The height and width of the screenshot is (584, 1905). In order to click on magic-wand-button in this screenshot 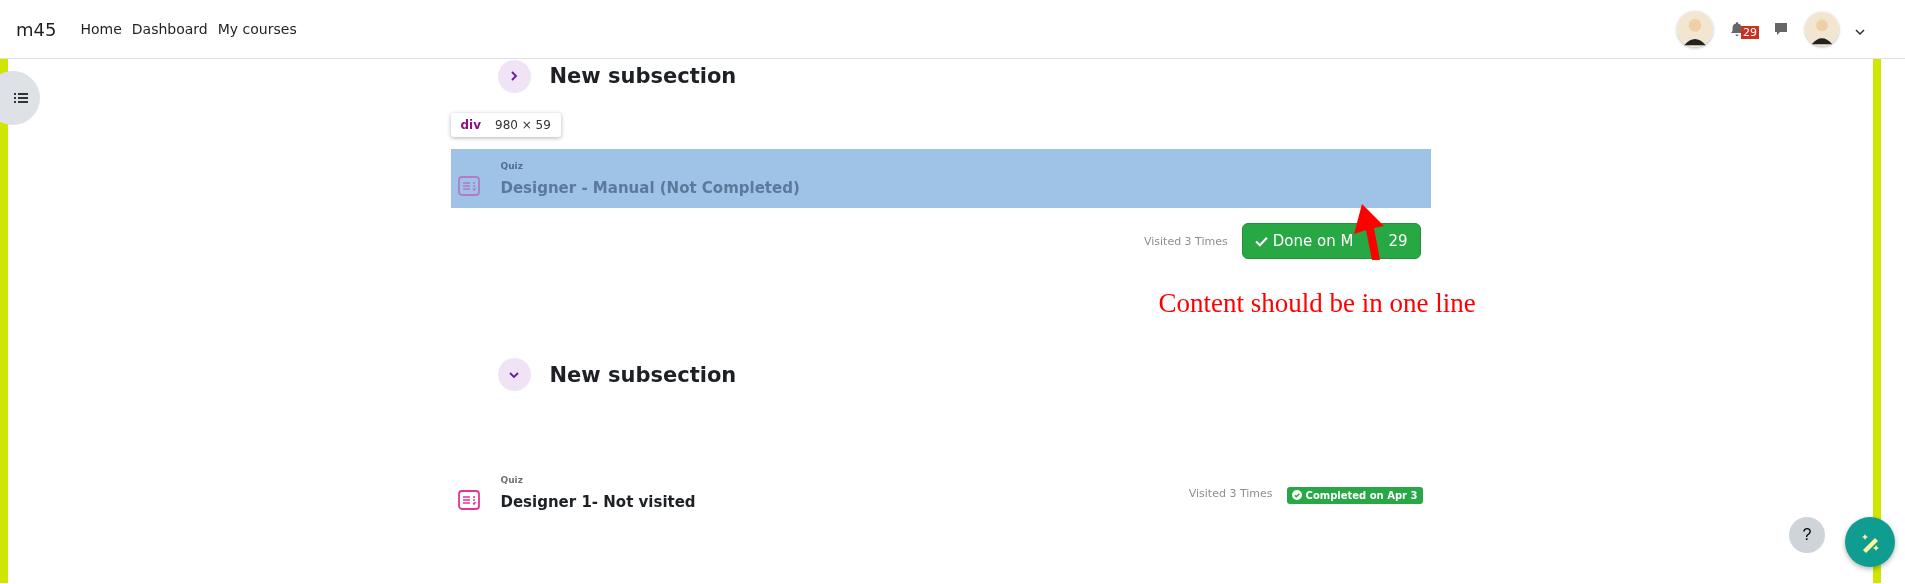, I will do `click(1870, 542)`.